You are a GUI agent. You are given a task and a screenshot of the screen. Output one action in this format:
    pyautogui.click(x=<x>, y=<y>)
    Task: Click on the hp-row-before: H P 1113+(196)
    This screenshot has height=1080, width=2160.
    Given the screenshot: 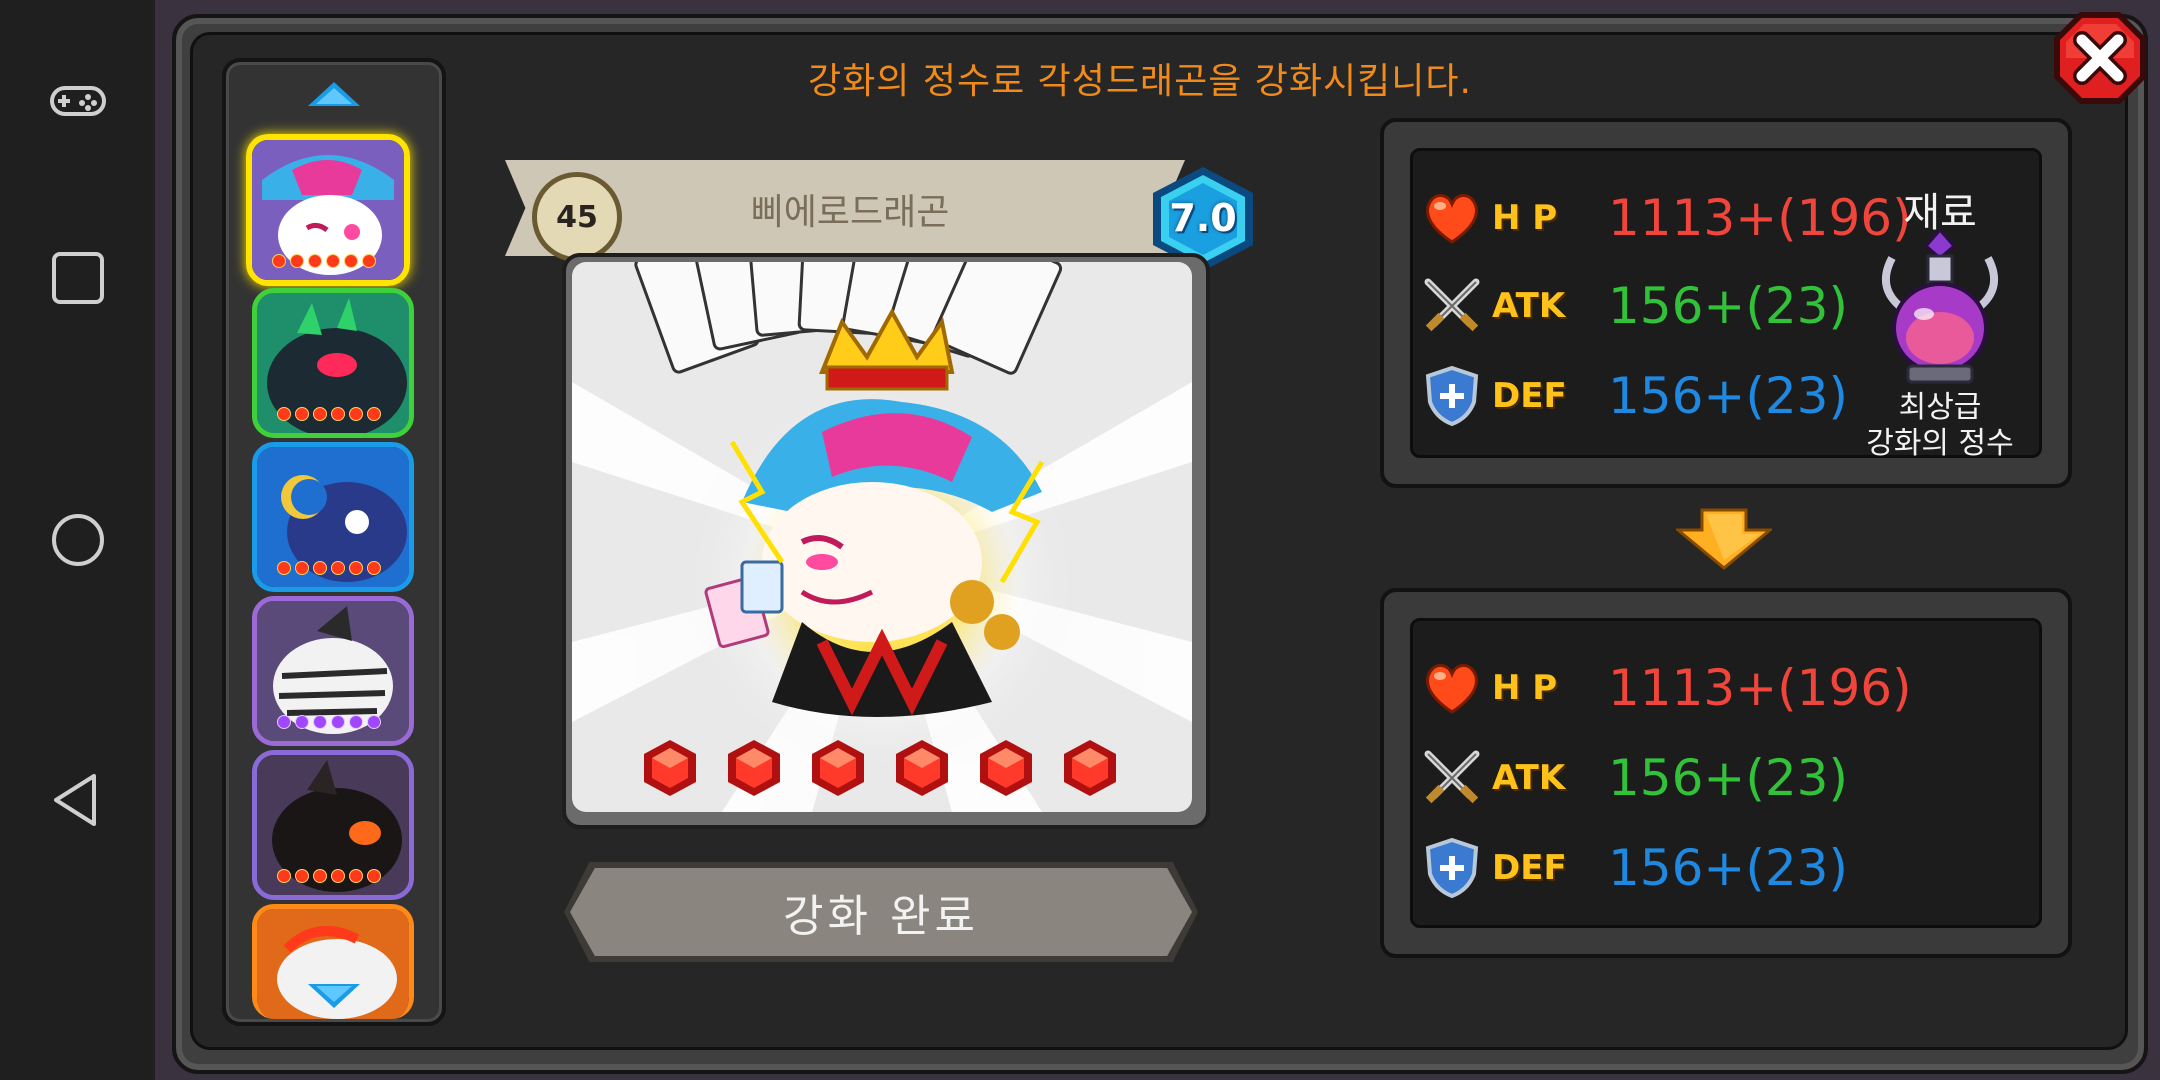 What is the action you would take?
    pyautogui.click(x=1666, y=218)
    